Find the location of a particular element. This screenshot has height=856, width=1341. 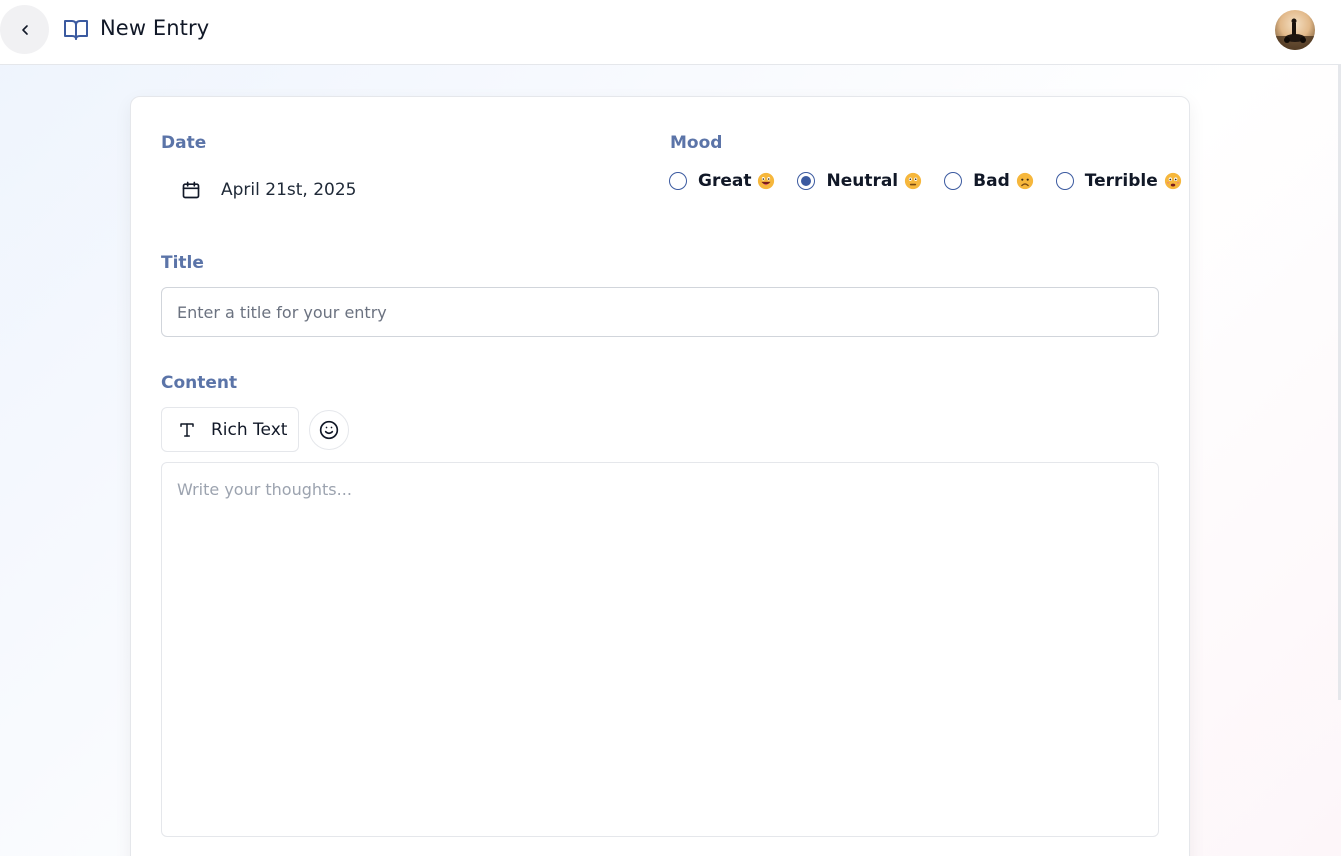

date-picker-button: April 21st, 2025 is located at coordinates (269, 190).